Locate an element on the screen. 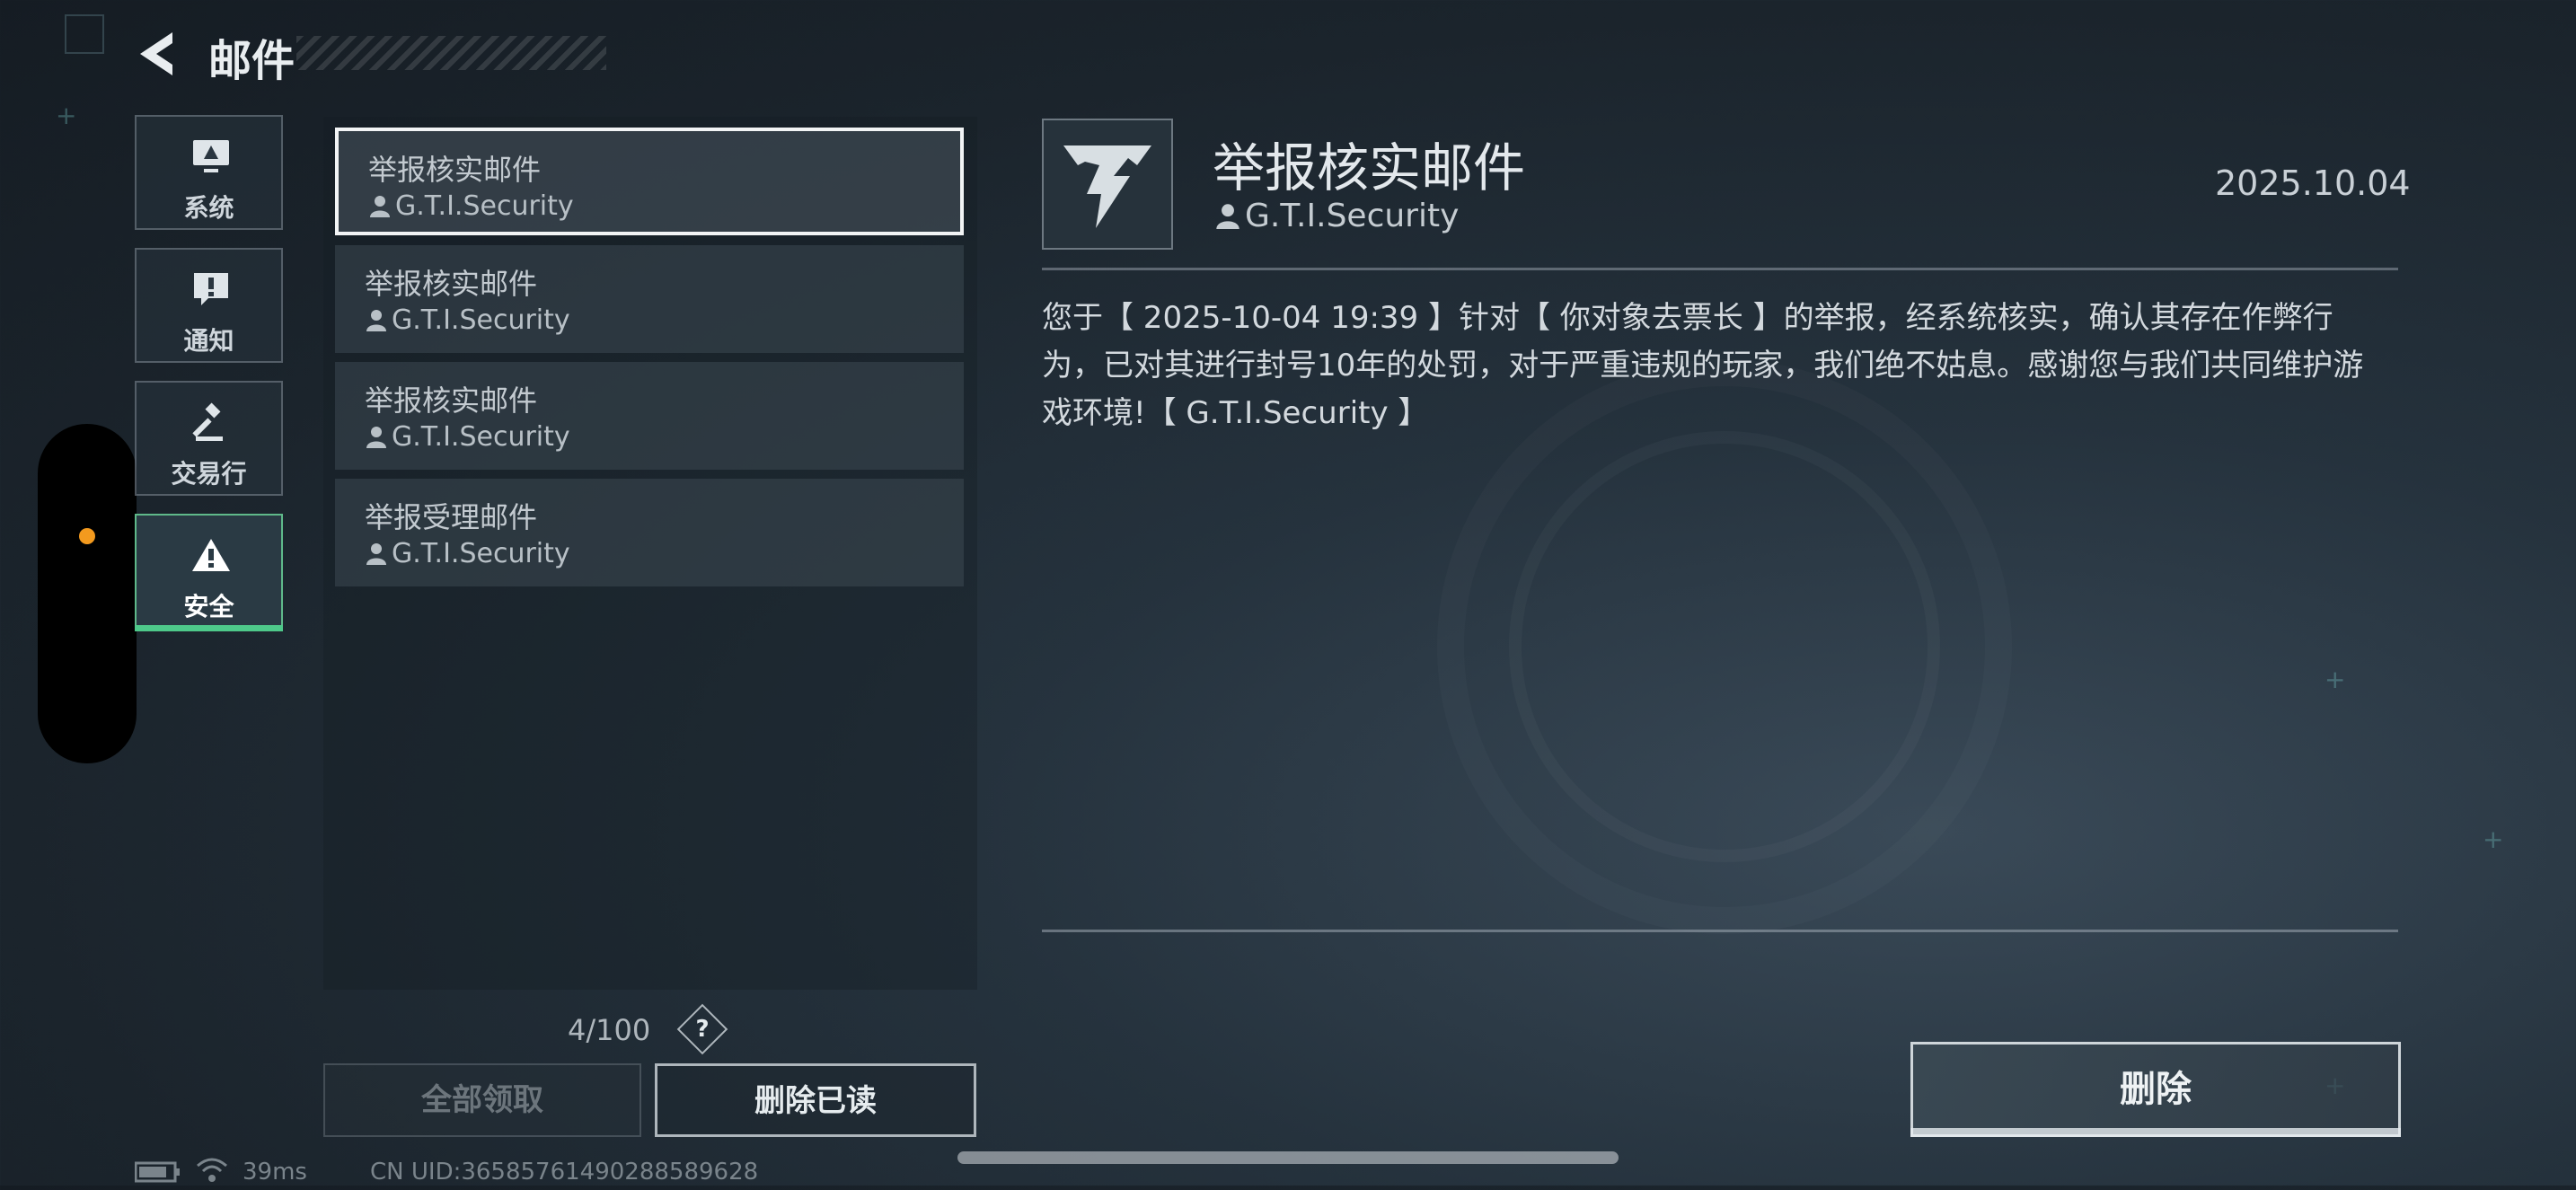  uid-text: CN UID:36585761490288589628 is located at coordinates (564, 1172).